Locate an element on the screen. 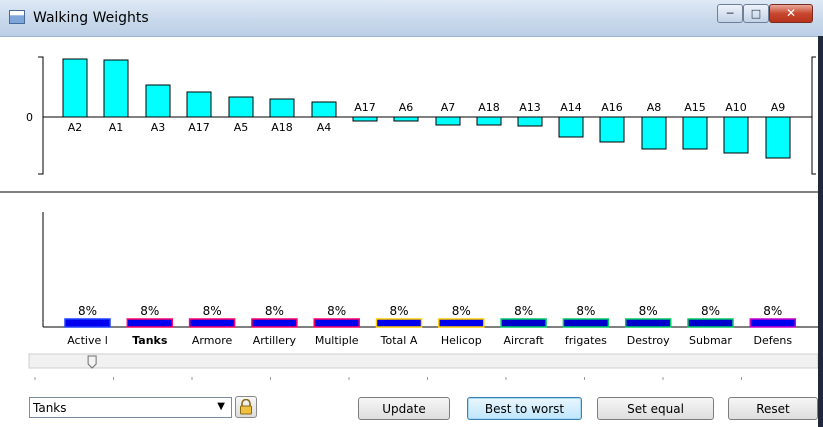 This screenshot has width=823, height=427. bar-a8 is located at coordinates (654, 133).